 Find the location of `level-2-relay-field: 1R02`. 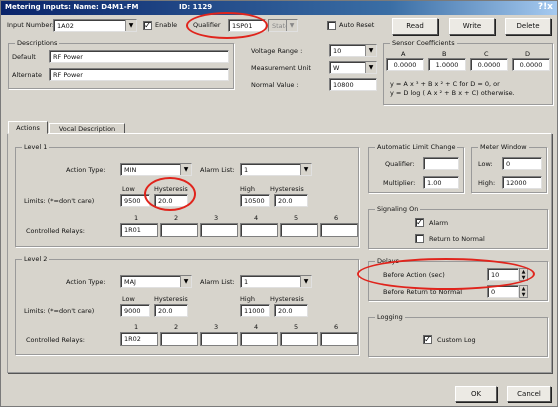

level-2-relay-field: 1R02 is located at coordinates (139, 339).